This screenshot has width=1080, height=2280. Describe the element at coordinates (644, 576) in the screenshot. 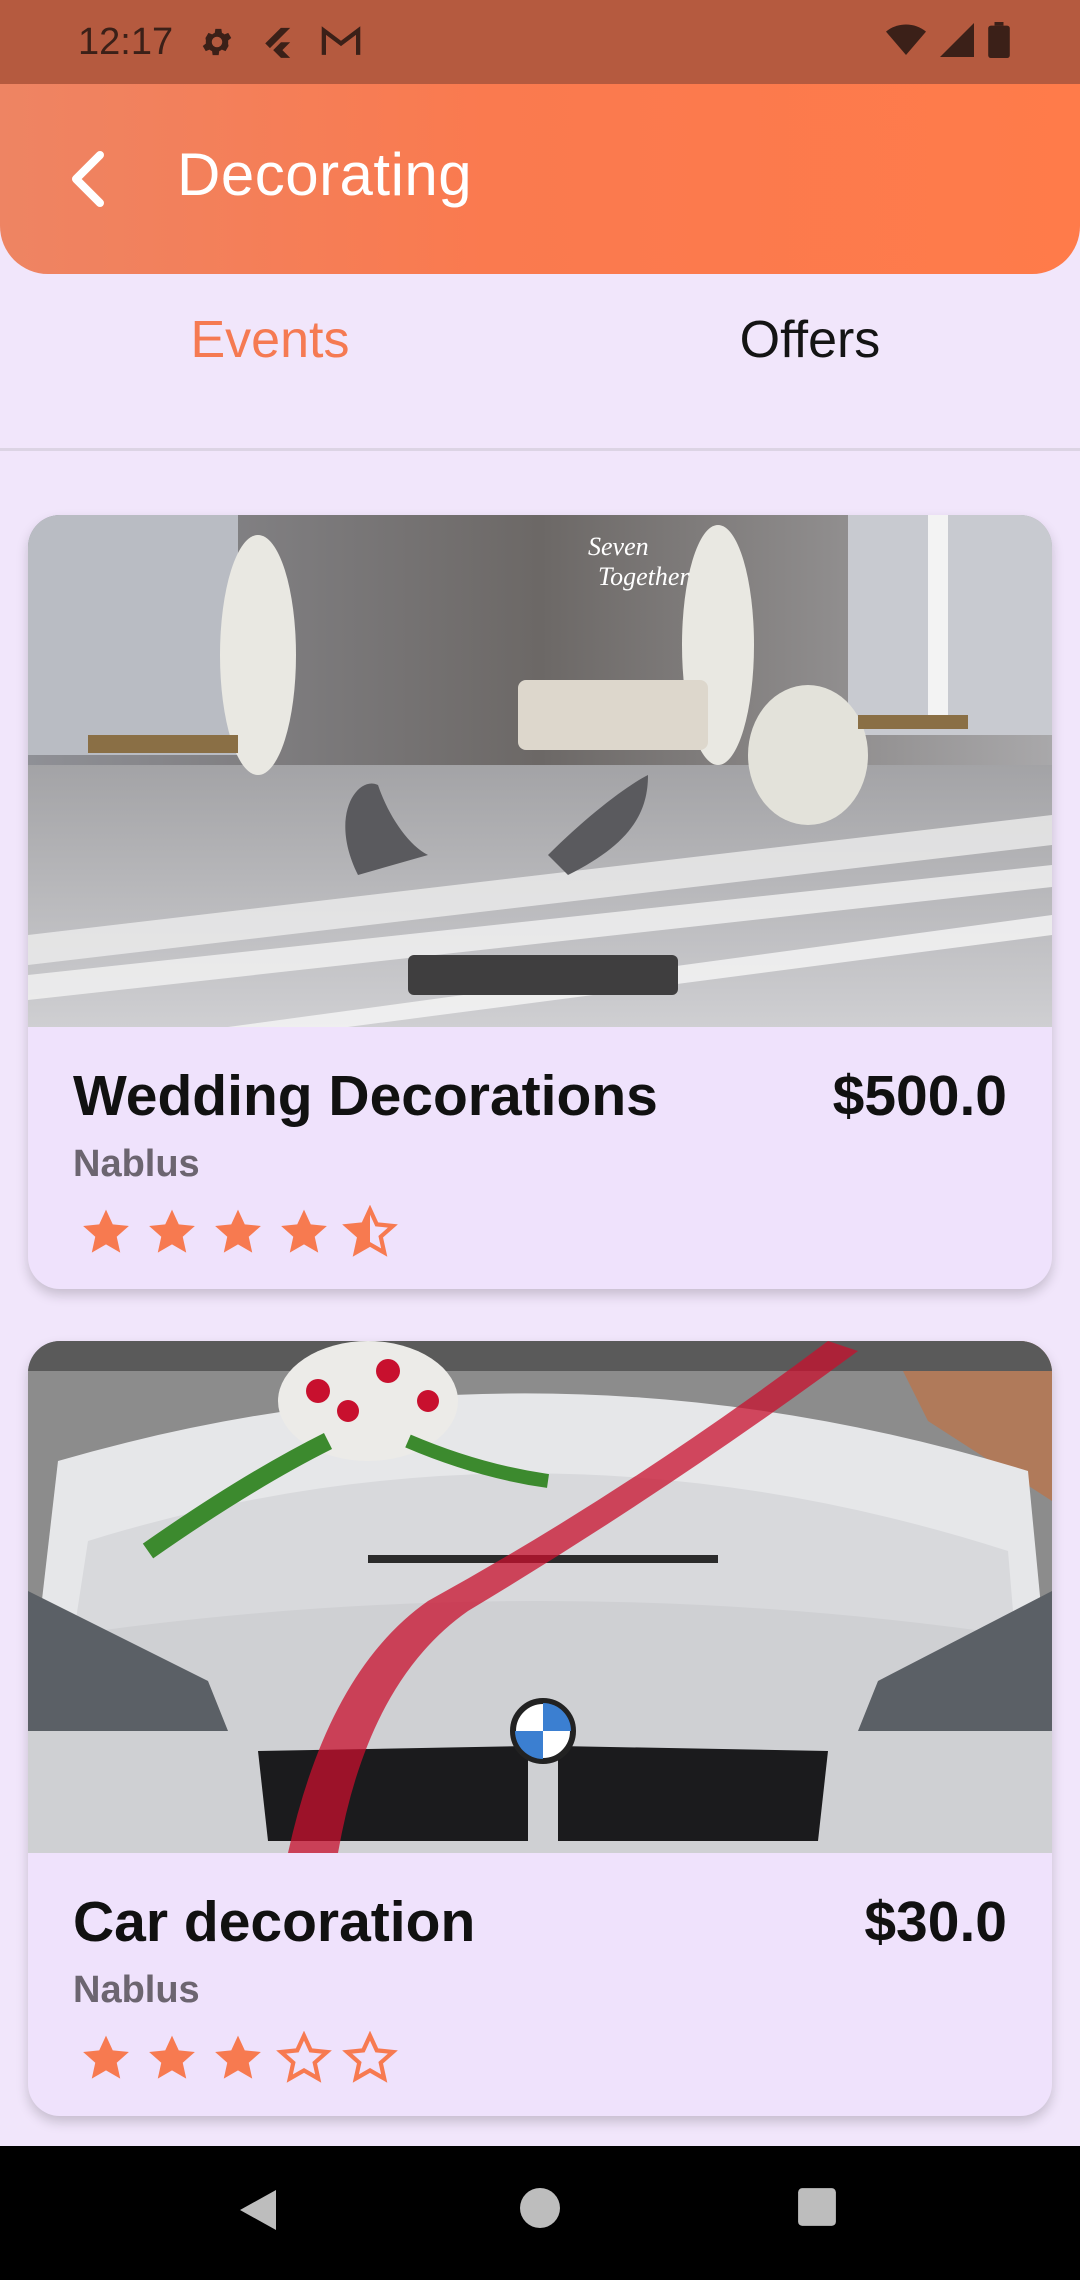

I see `svg-text: Together` at that location.